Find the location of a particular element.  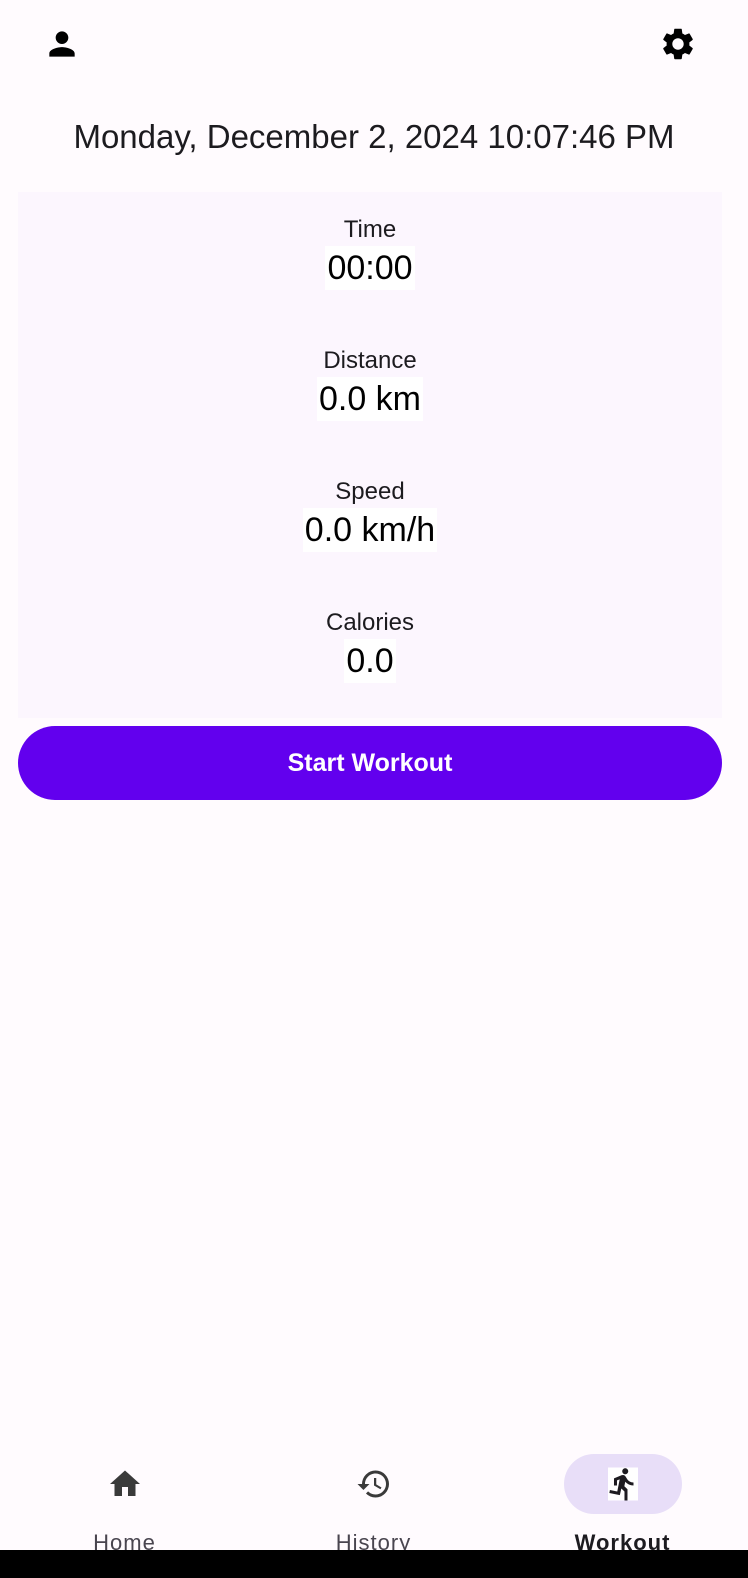

nav-item-home: Home is located at coordinates (124, 1492).